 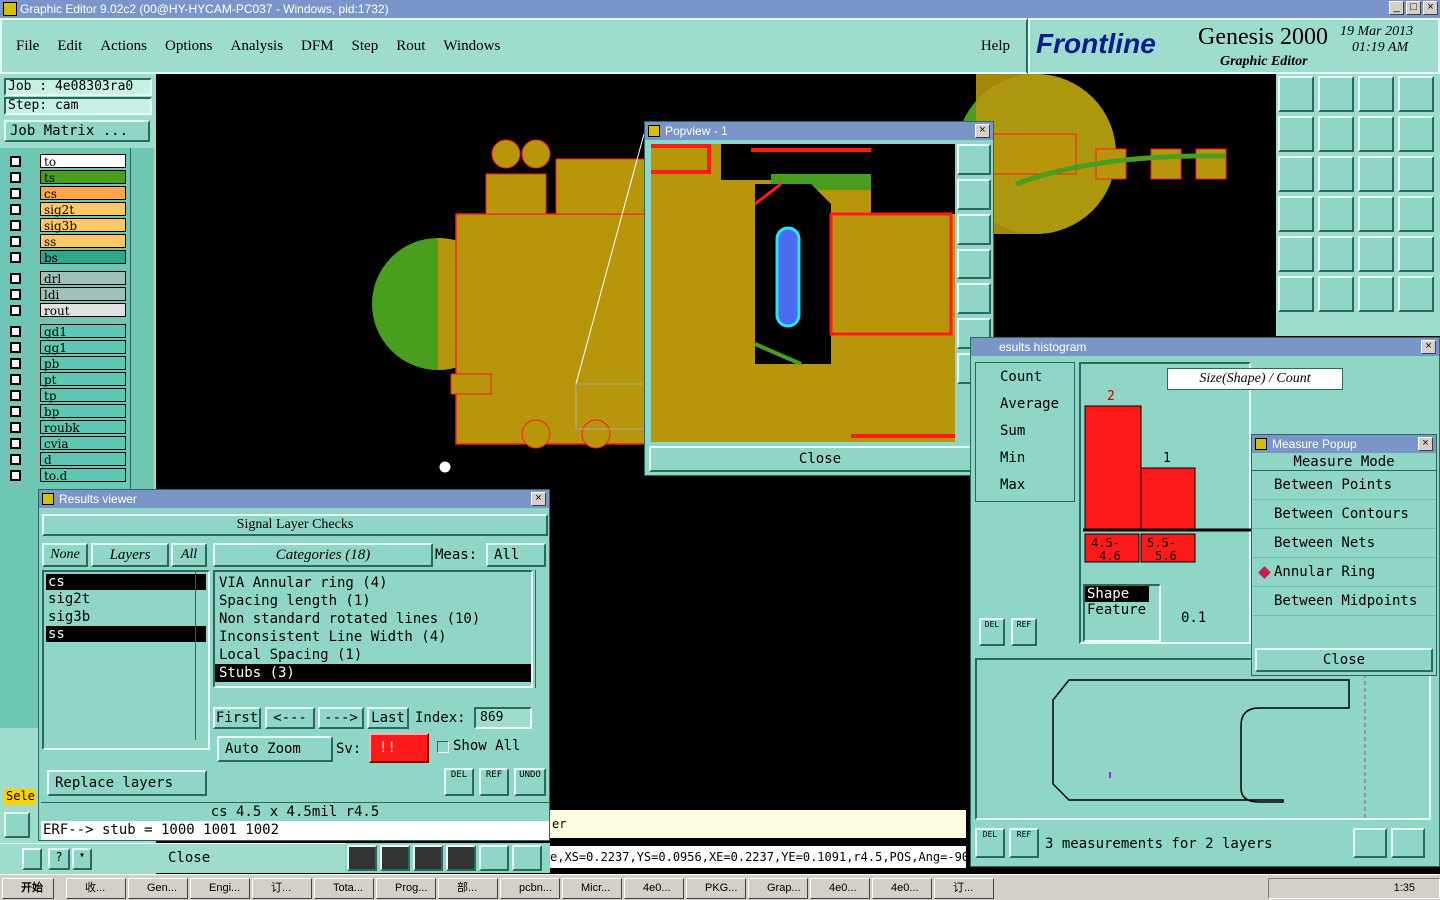 I want to click on tool-step-icon, so click(x=1376, y=134).